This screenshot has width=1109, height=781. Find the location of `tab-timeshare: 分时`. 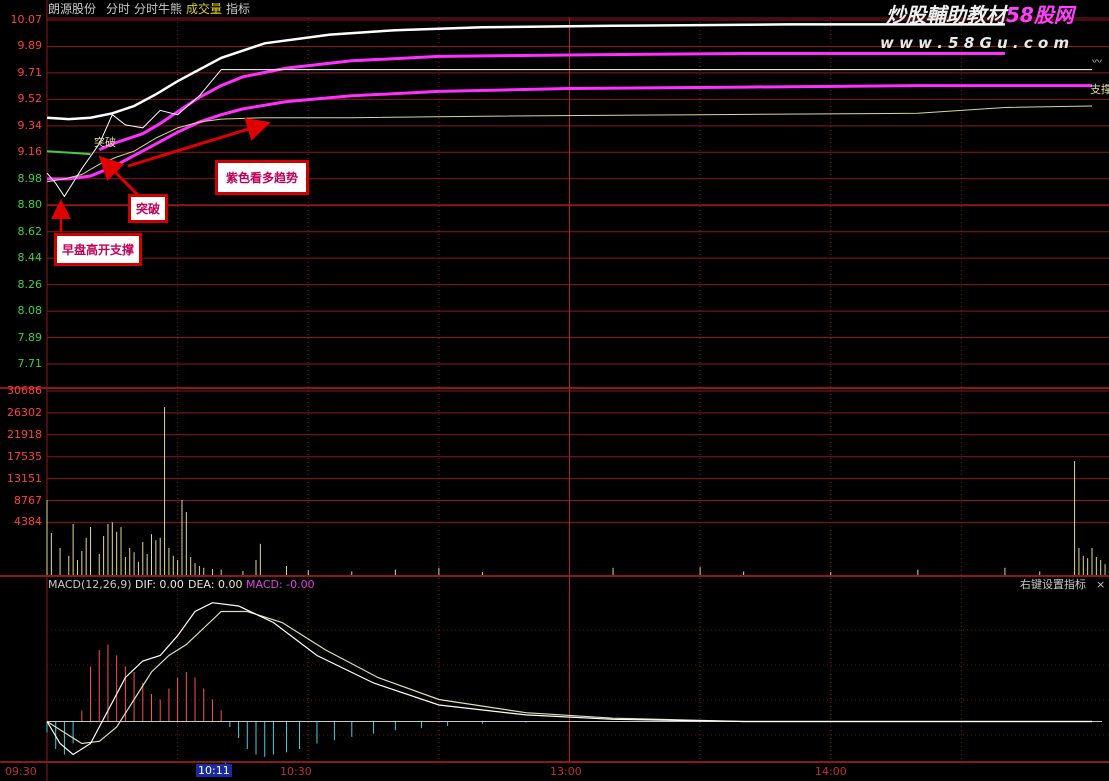

tab-timeshare: 分时 is located at coordinates (118, 9).